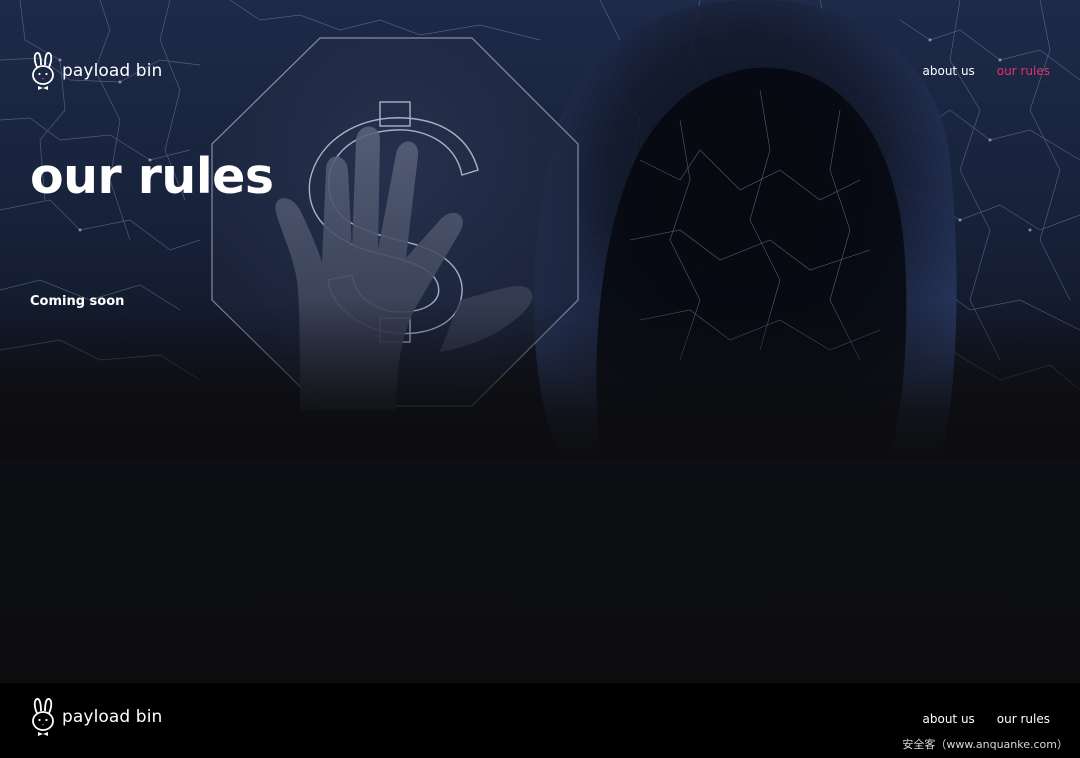 The width and height of the screenshot is (1080, 758). I want to click on nav-about-us: about us, so click(949, 71).